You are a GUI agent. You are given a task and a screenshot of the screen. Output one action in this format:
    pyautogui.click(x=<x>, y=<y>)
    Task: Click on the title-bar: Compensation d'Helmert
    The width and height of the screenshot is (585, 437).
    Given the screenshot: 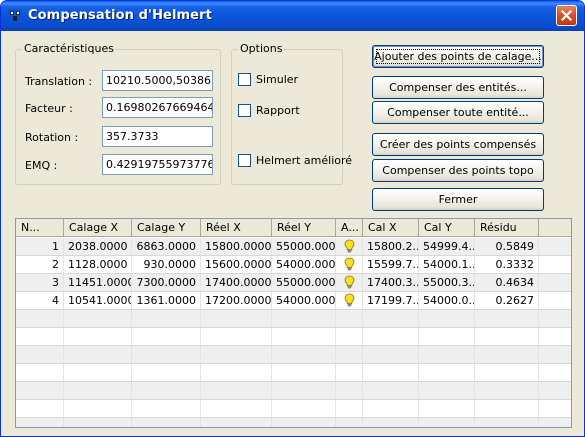 What is the action you would take?
    pyautogui.click(x=292, y=16)
    